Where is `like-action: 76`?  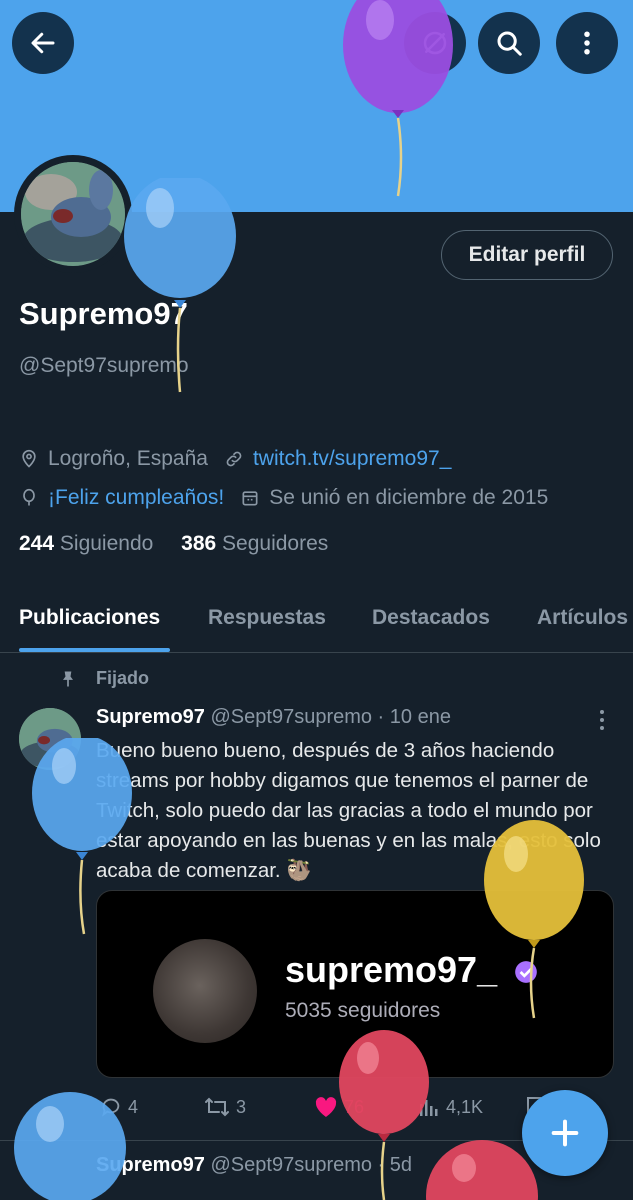 like-action: 76 is located at coordinates (339, 1107).